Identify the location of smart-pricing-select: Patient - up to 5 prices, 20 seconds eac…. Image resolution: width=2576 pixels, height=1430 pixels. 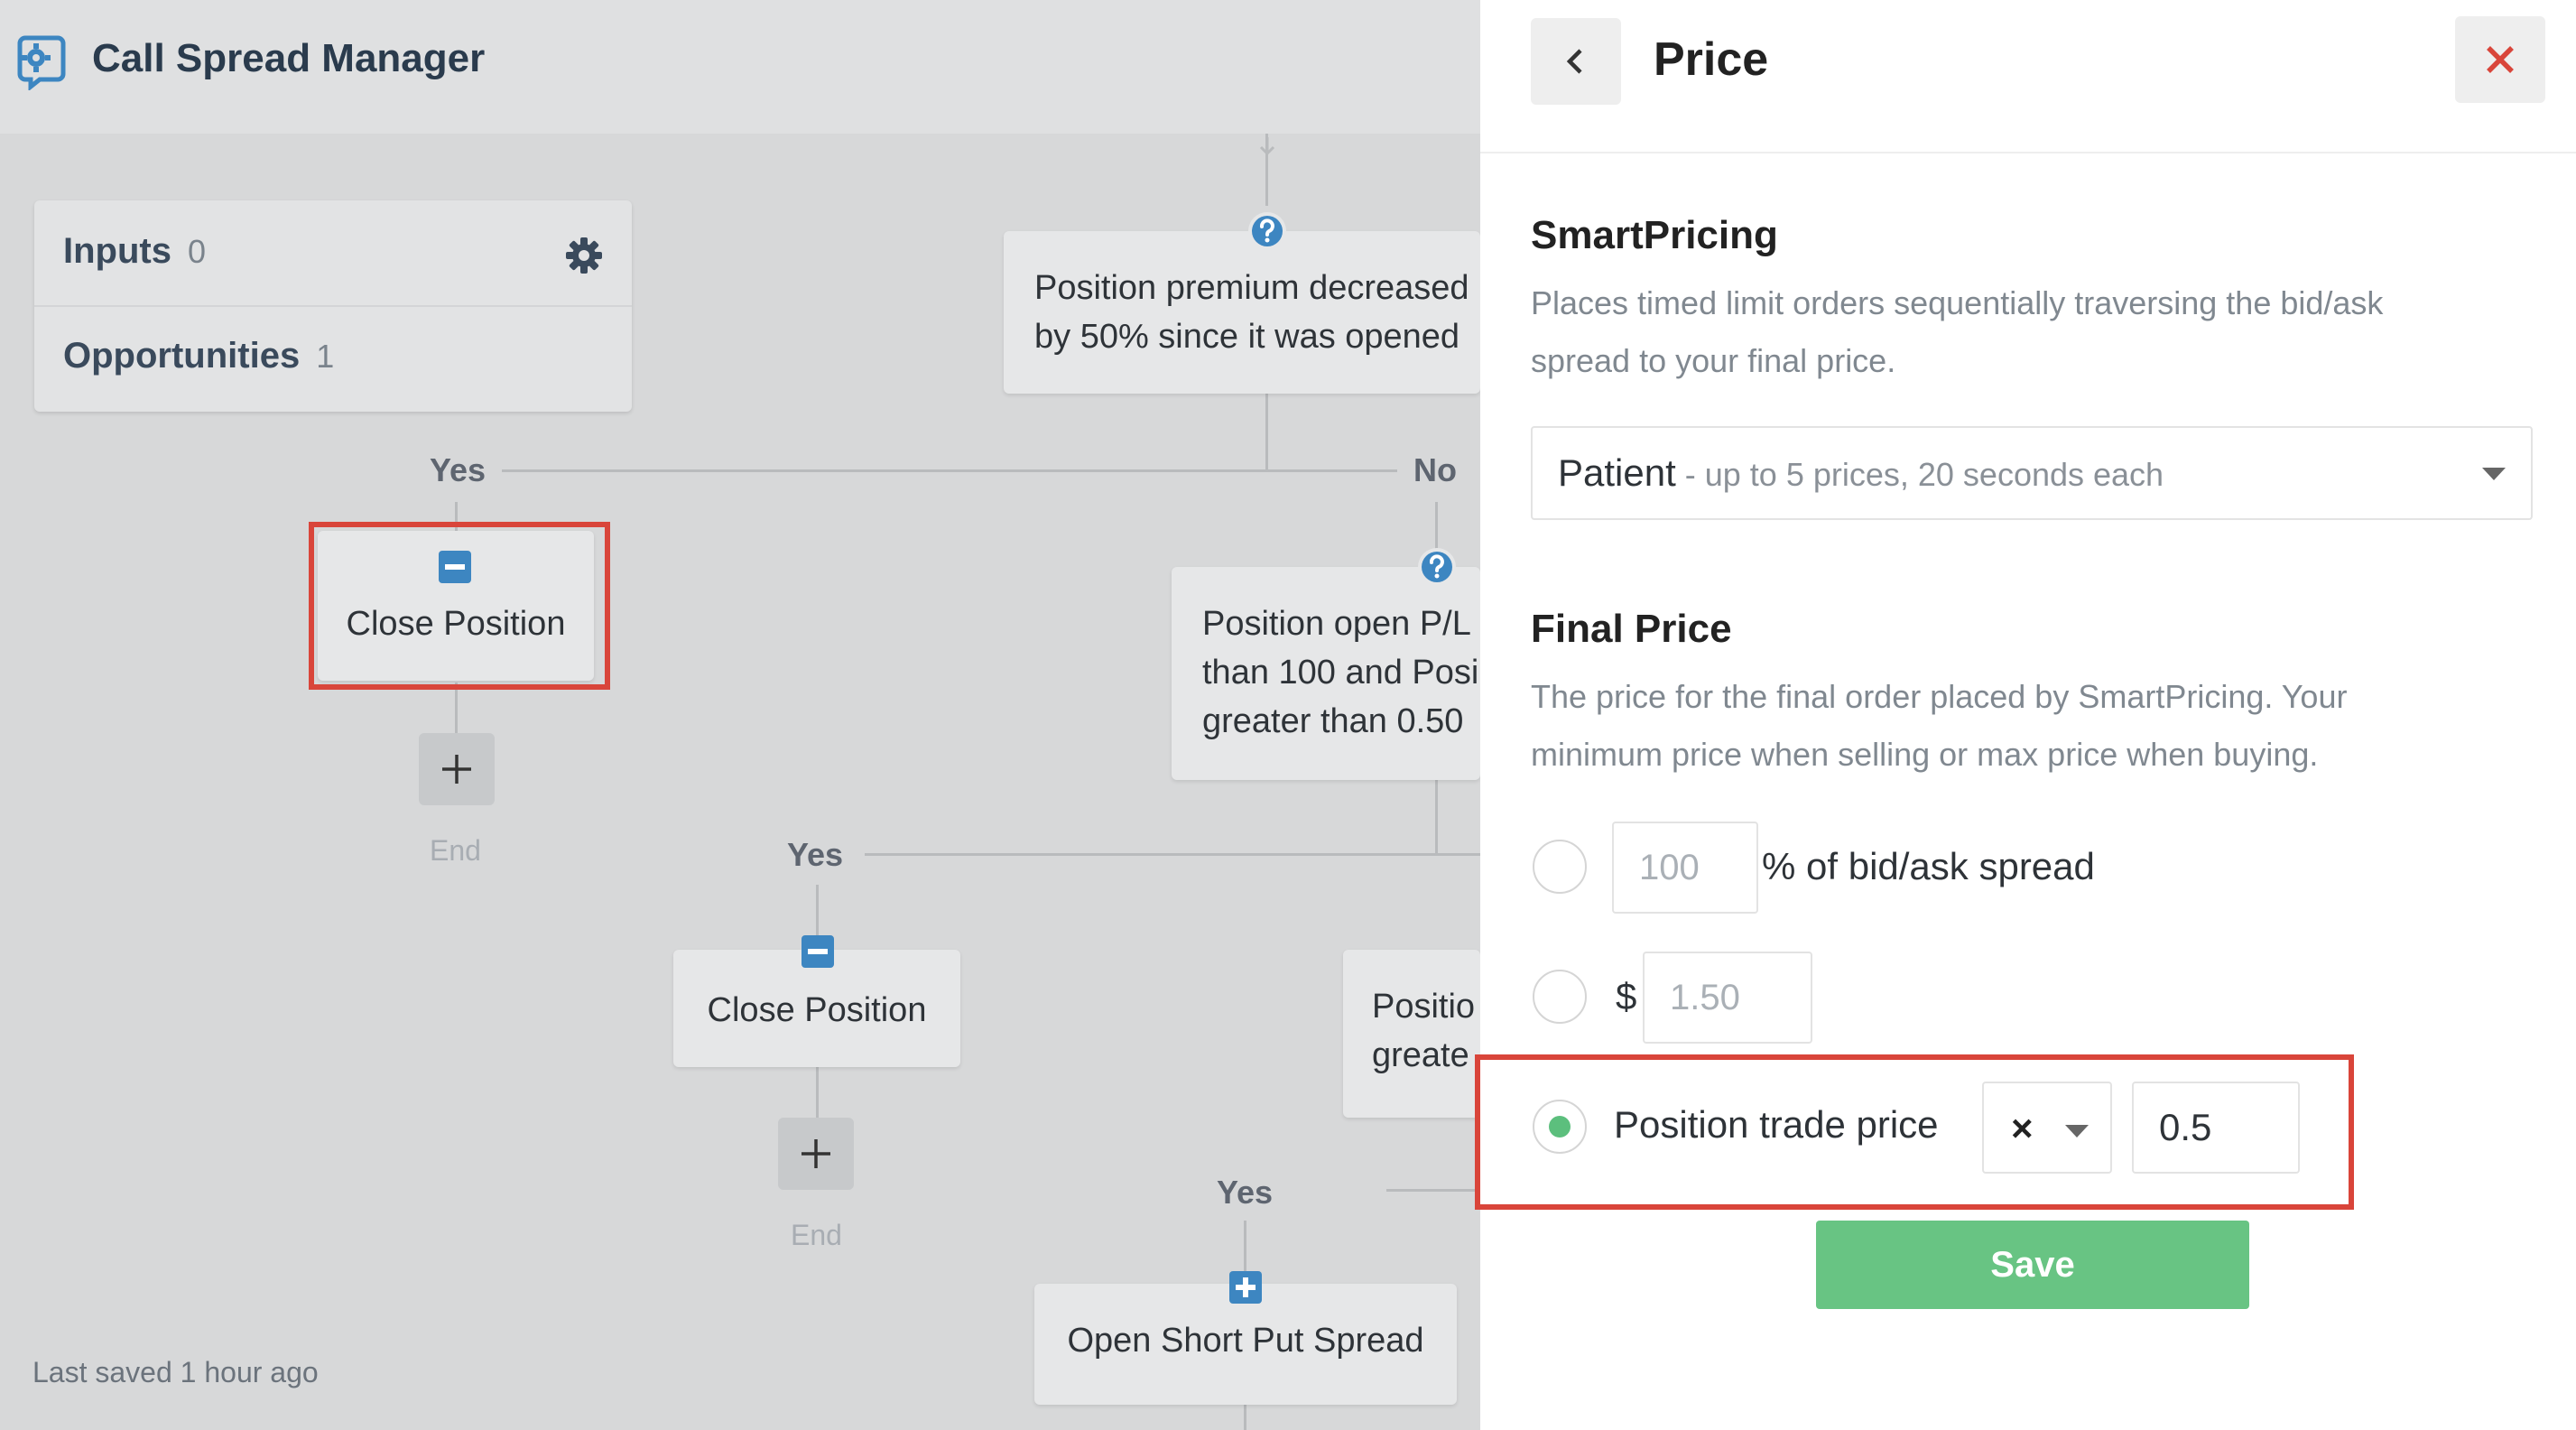
(2032, 473).